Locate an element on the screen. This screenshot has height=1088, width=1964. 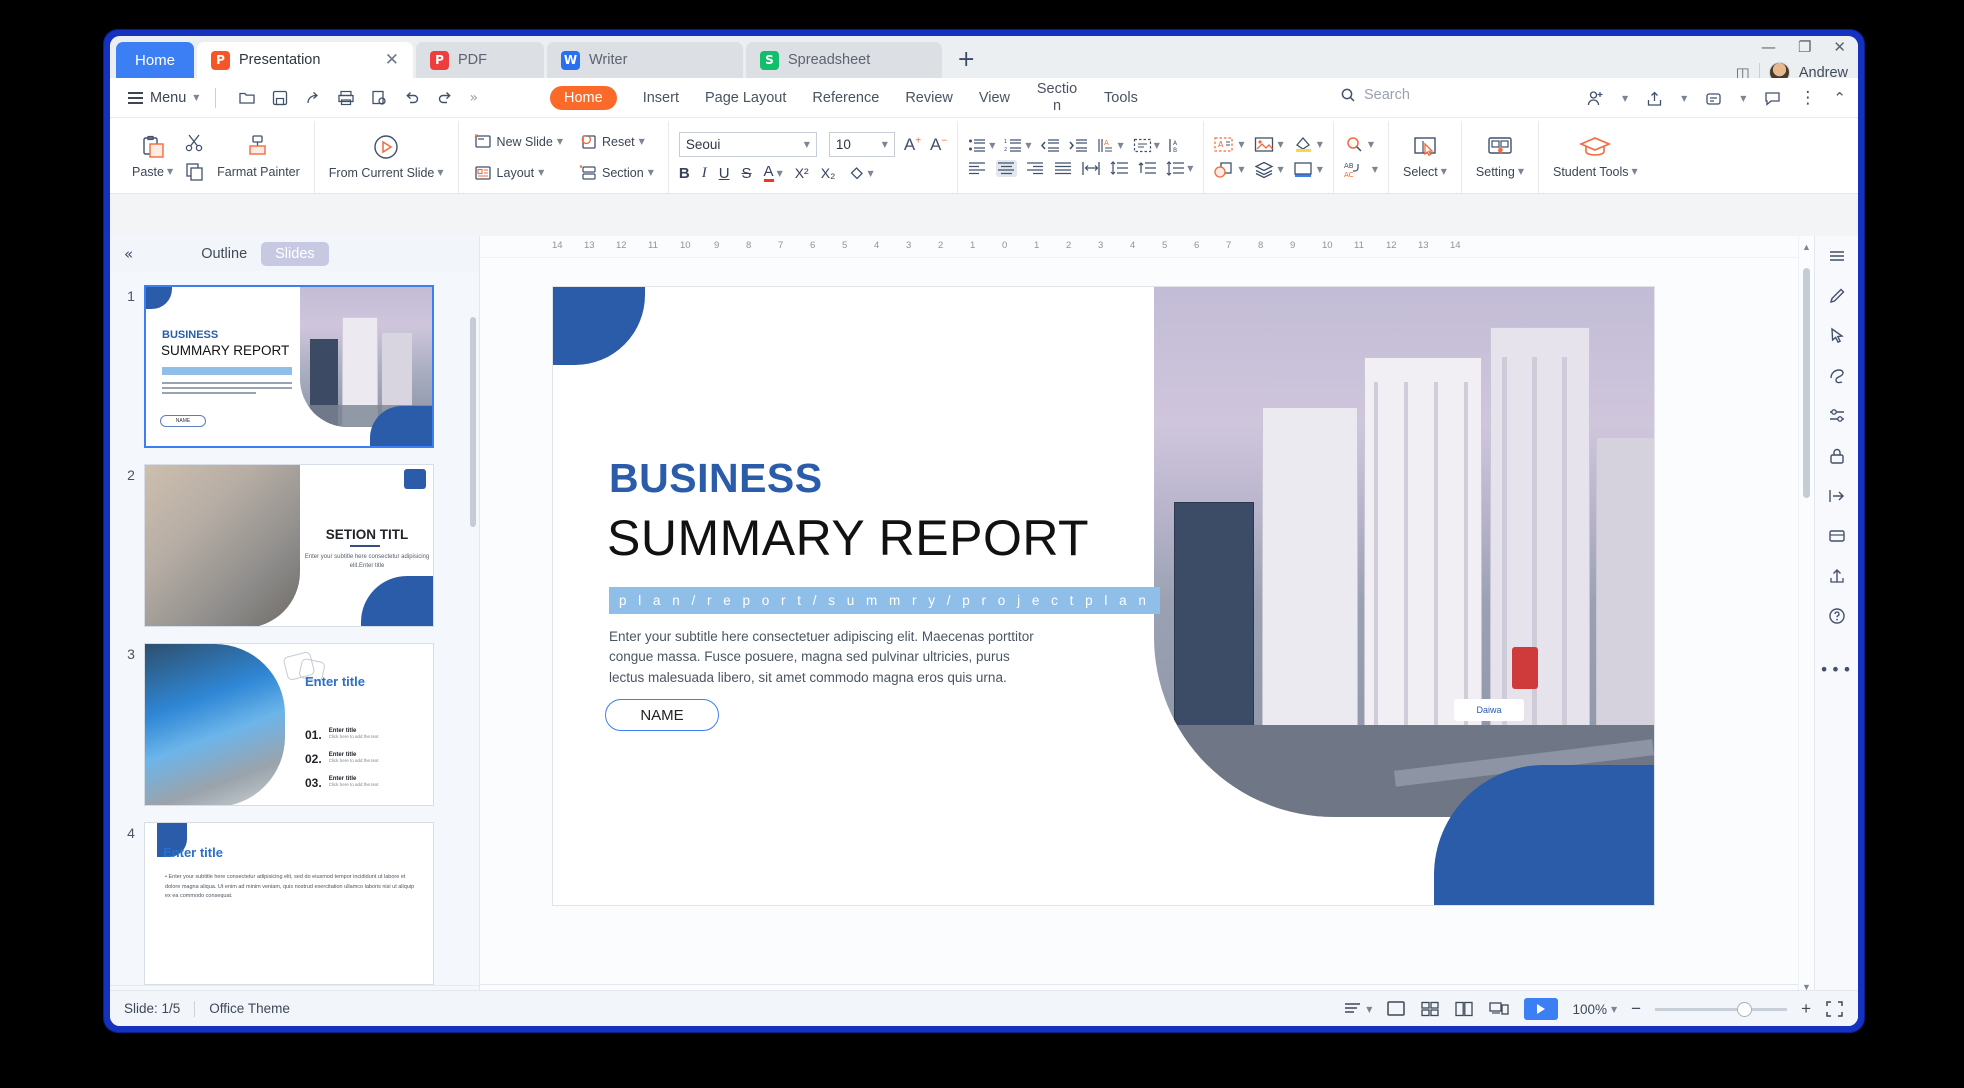
slide-title-black: SUMMARY REPORT is located at coordinates (848, 538).